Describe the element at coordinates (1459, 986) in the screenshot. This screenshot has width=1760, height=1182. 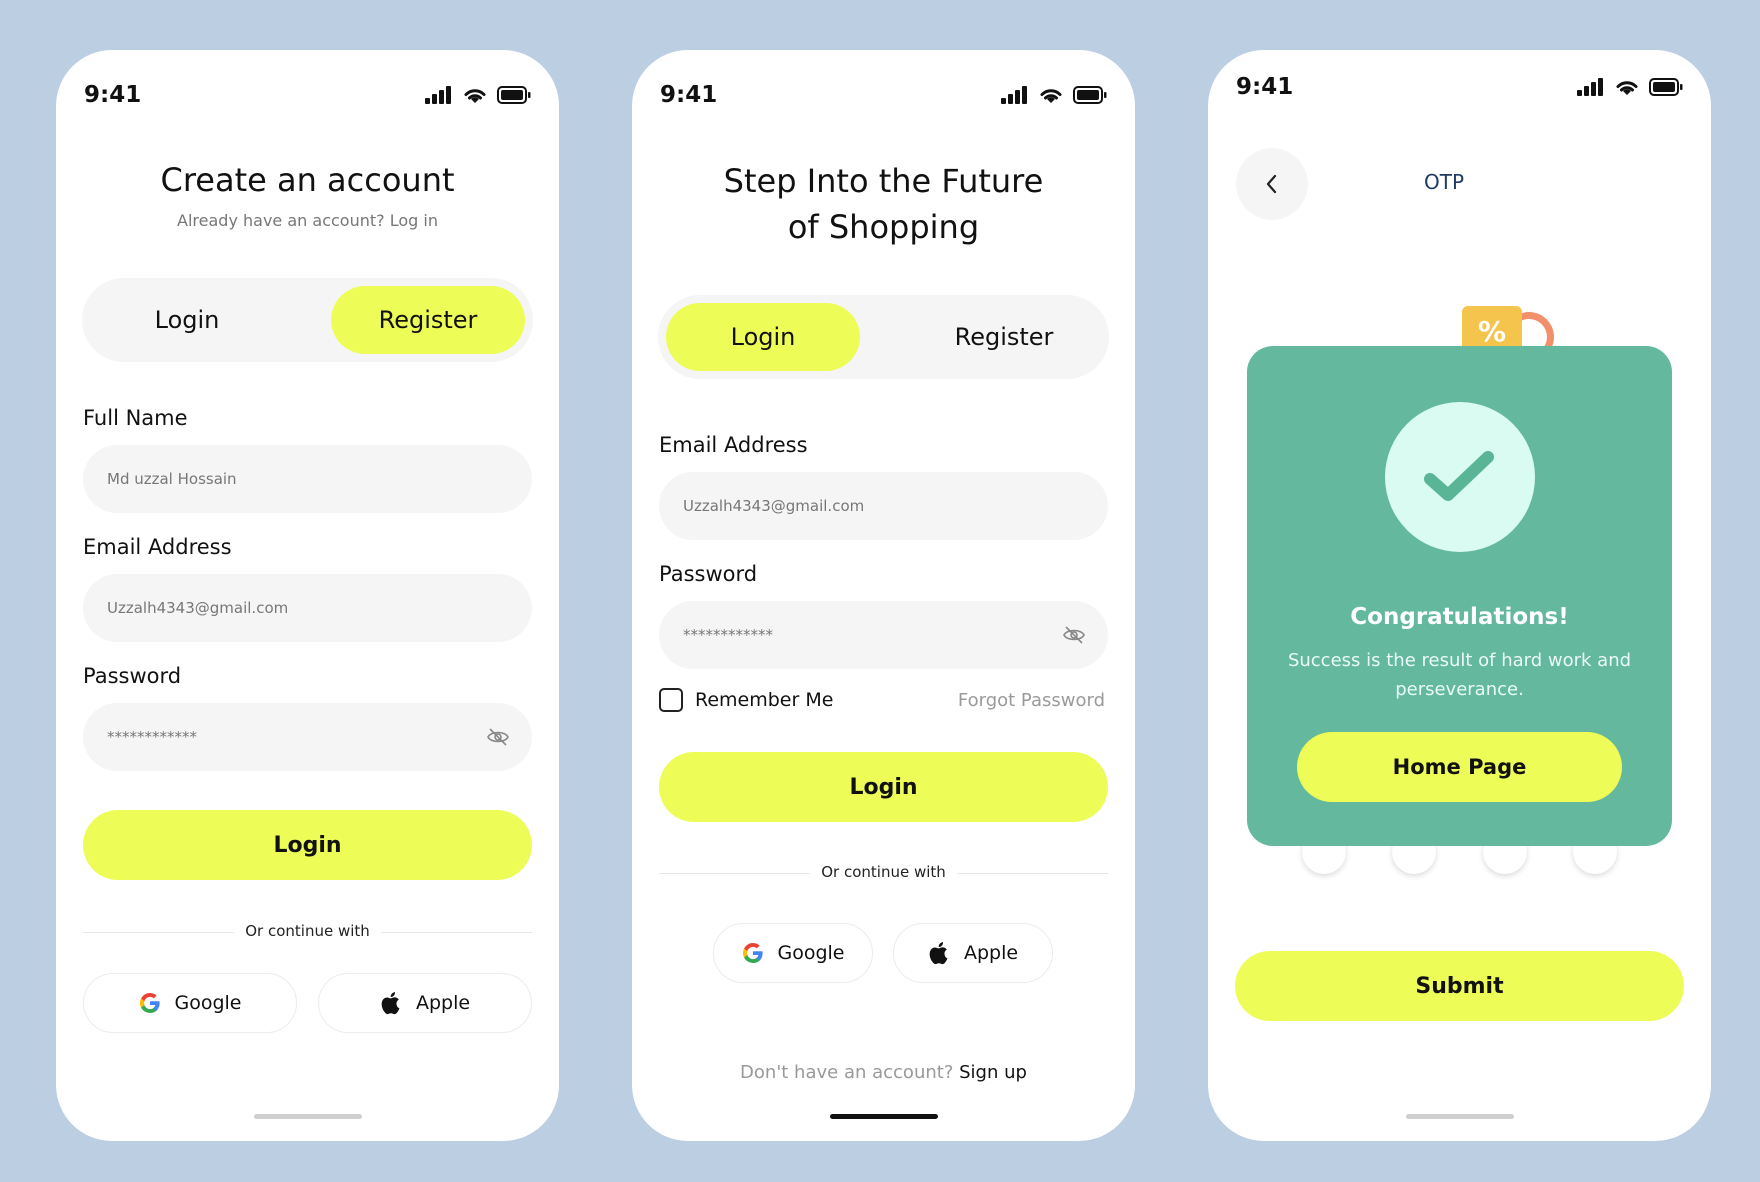
I see `submit-button: Submit` at that location.